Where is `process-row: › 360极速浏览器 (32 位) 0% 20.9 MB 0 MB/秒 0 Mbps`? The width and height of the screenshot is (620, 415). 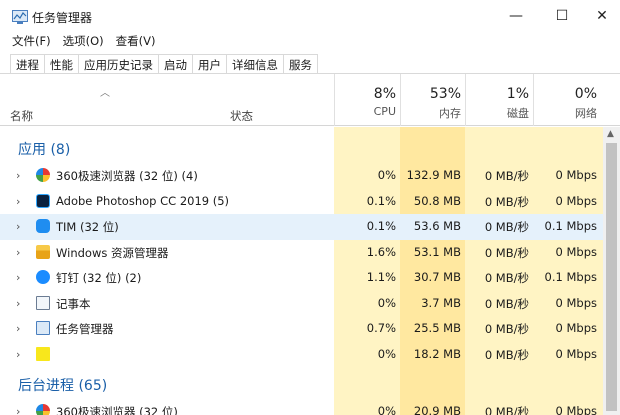 process-row: › 360极速浏览器 (32 位) 0% 20.9 MB 0 MB/秒 0 Mbps is located at coordinates (301, 407).